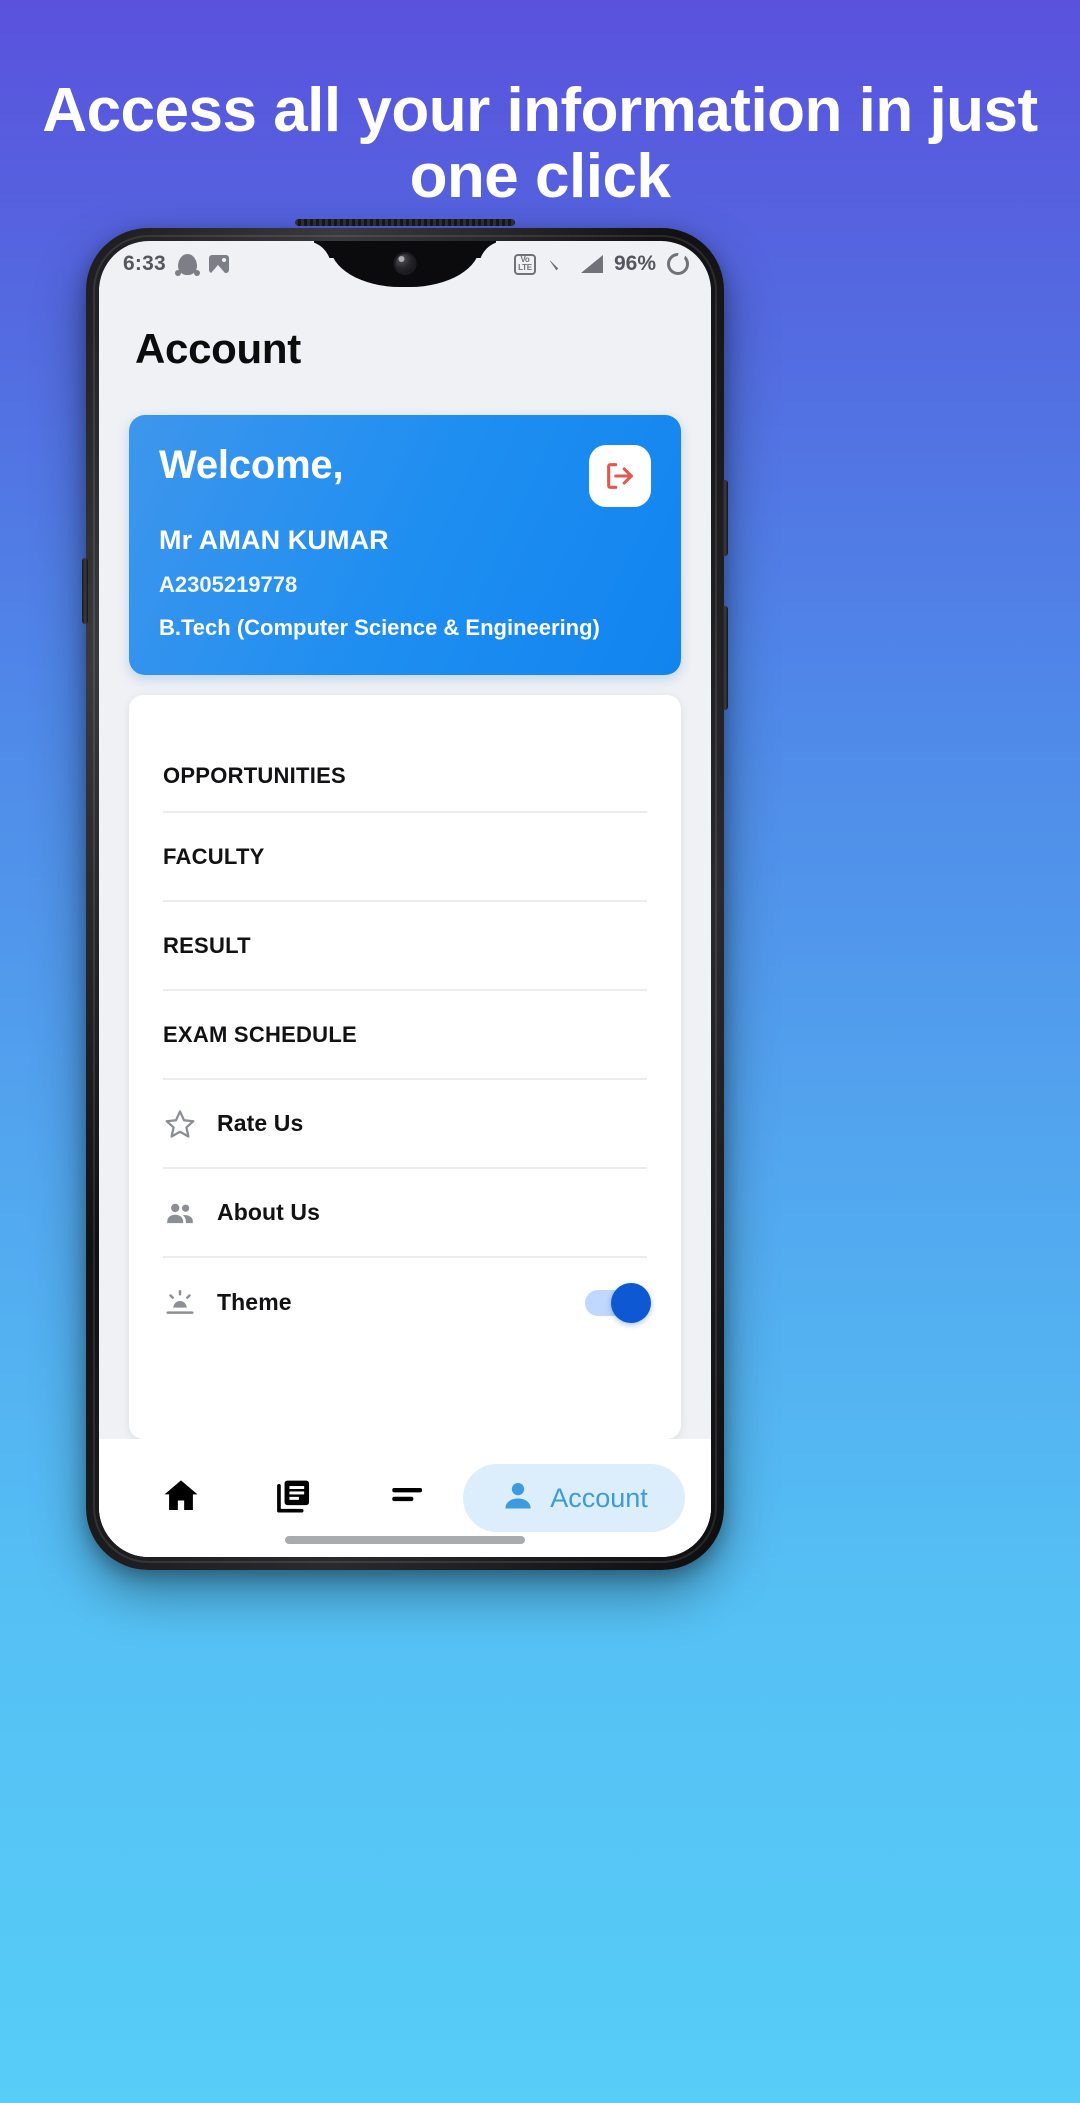 The width and height of the screenshot is (1080, 2103). I want to click on nav-item-account: Account, so click(574, 1498).